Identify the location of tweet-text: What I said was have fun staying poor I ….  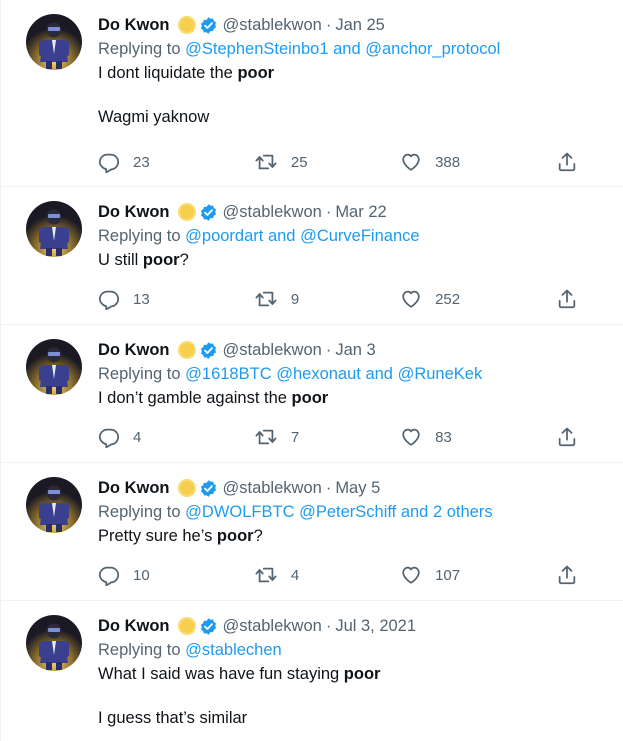
(352, 696).